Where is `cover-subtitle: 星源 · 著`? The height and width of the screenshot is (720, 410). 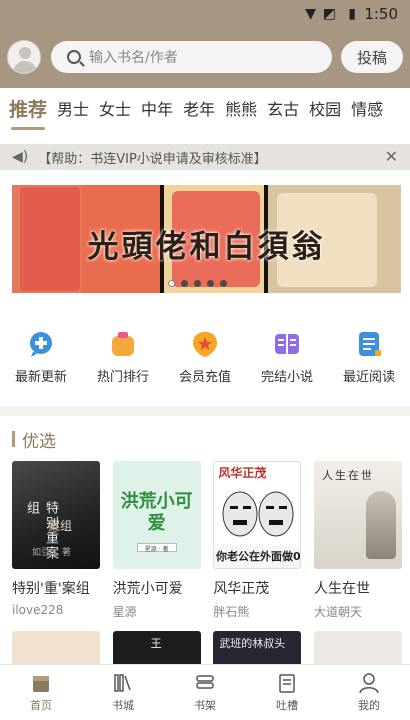 cover-subtitle: 星源 · 著 is located at coordinates (156, 548).